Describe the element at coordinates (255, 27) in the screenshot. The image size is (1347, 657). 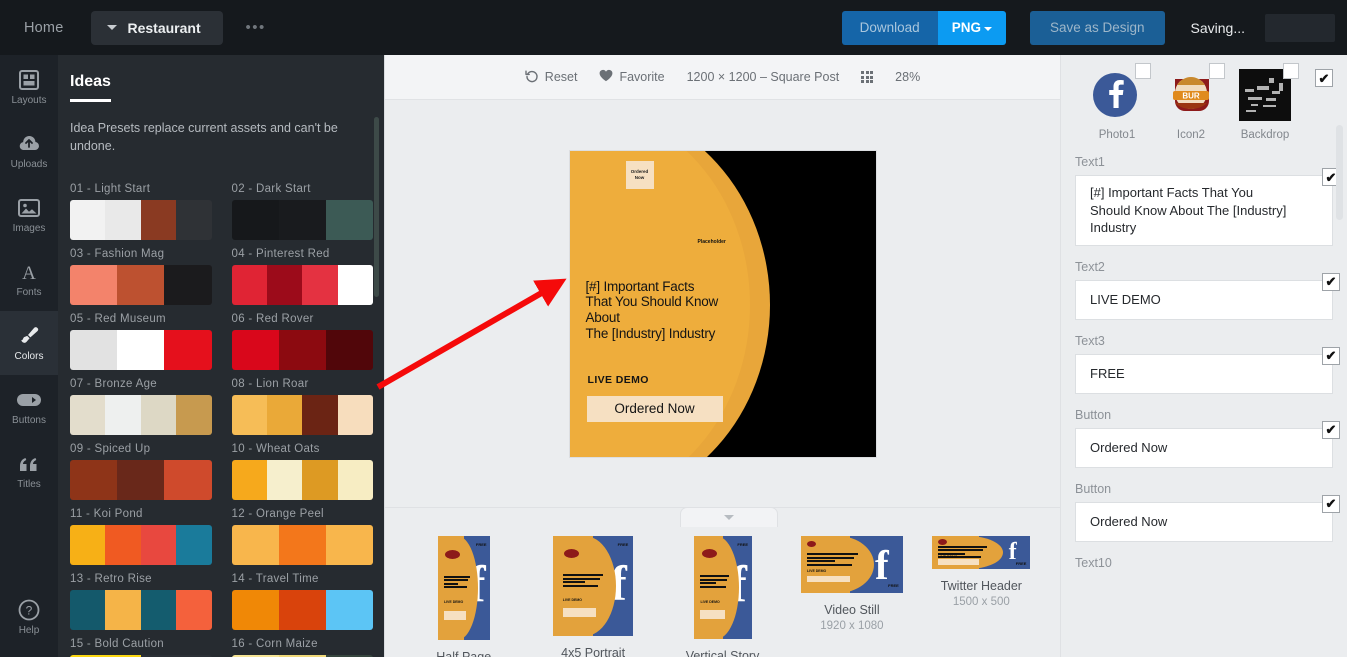
I see `more-options-button: •••` at that location.